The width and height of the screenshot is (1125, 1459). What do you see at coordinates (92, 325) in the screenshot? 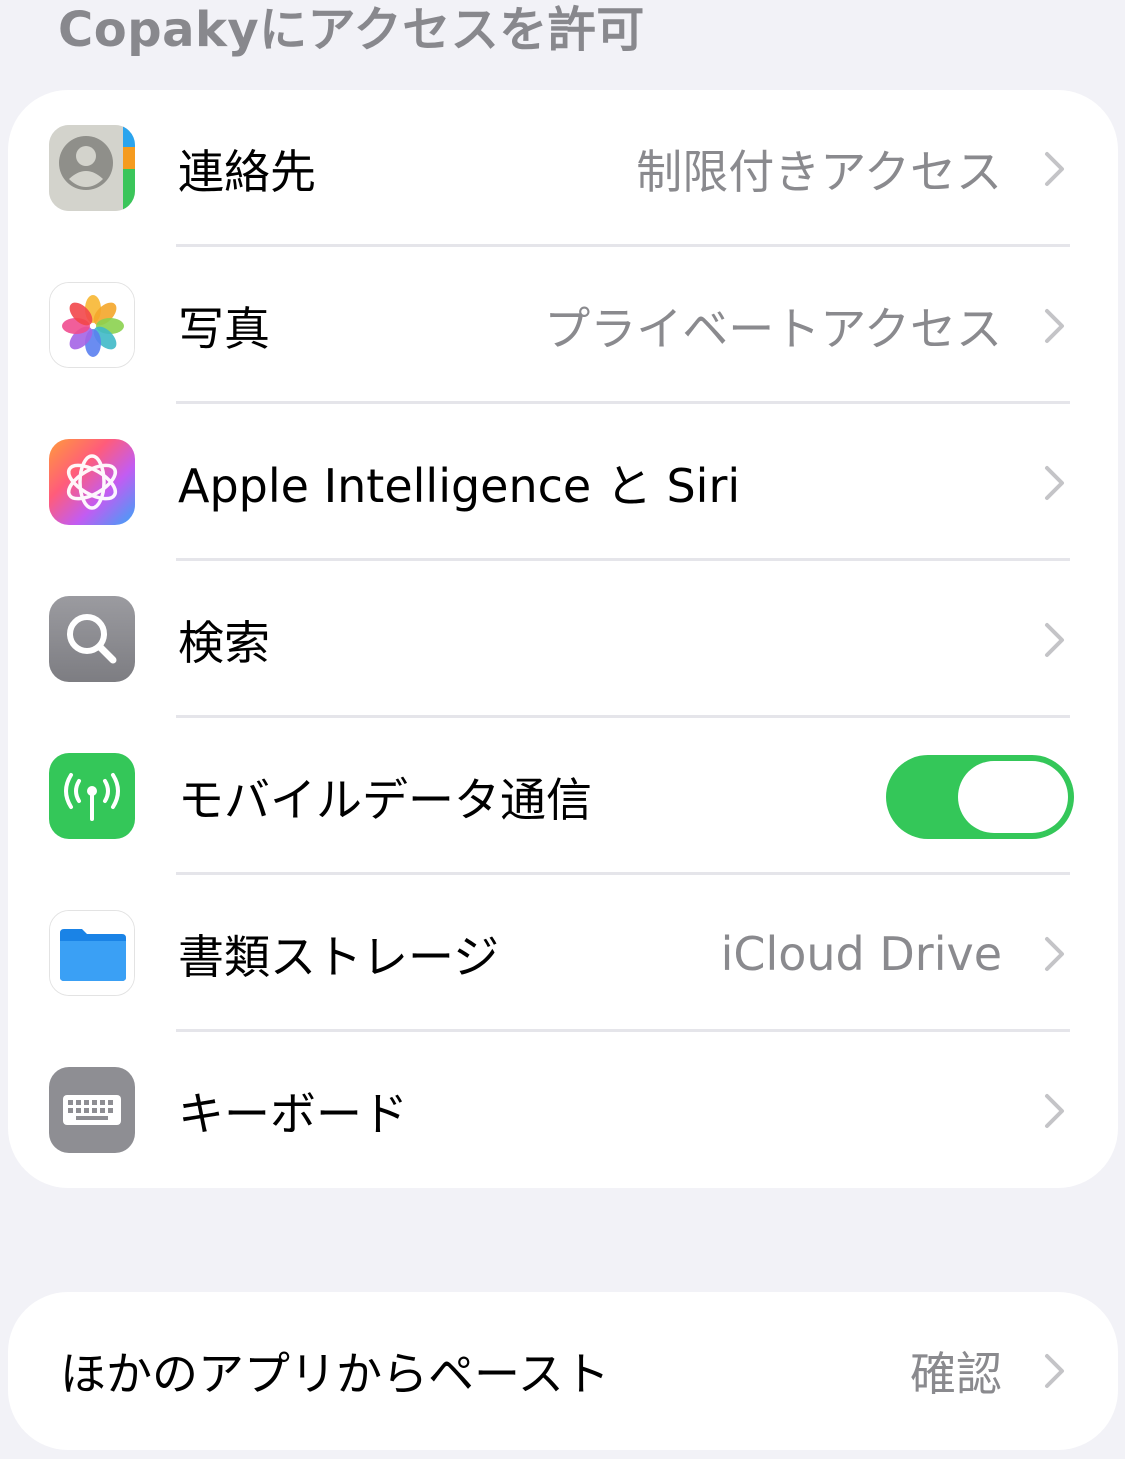
I see `photos-icon` at bounding box center [92, 325].